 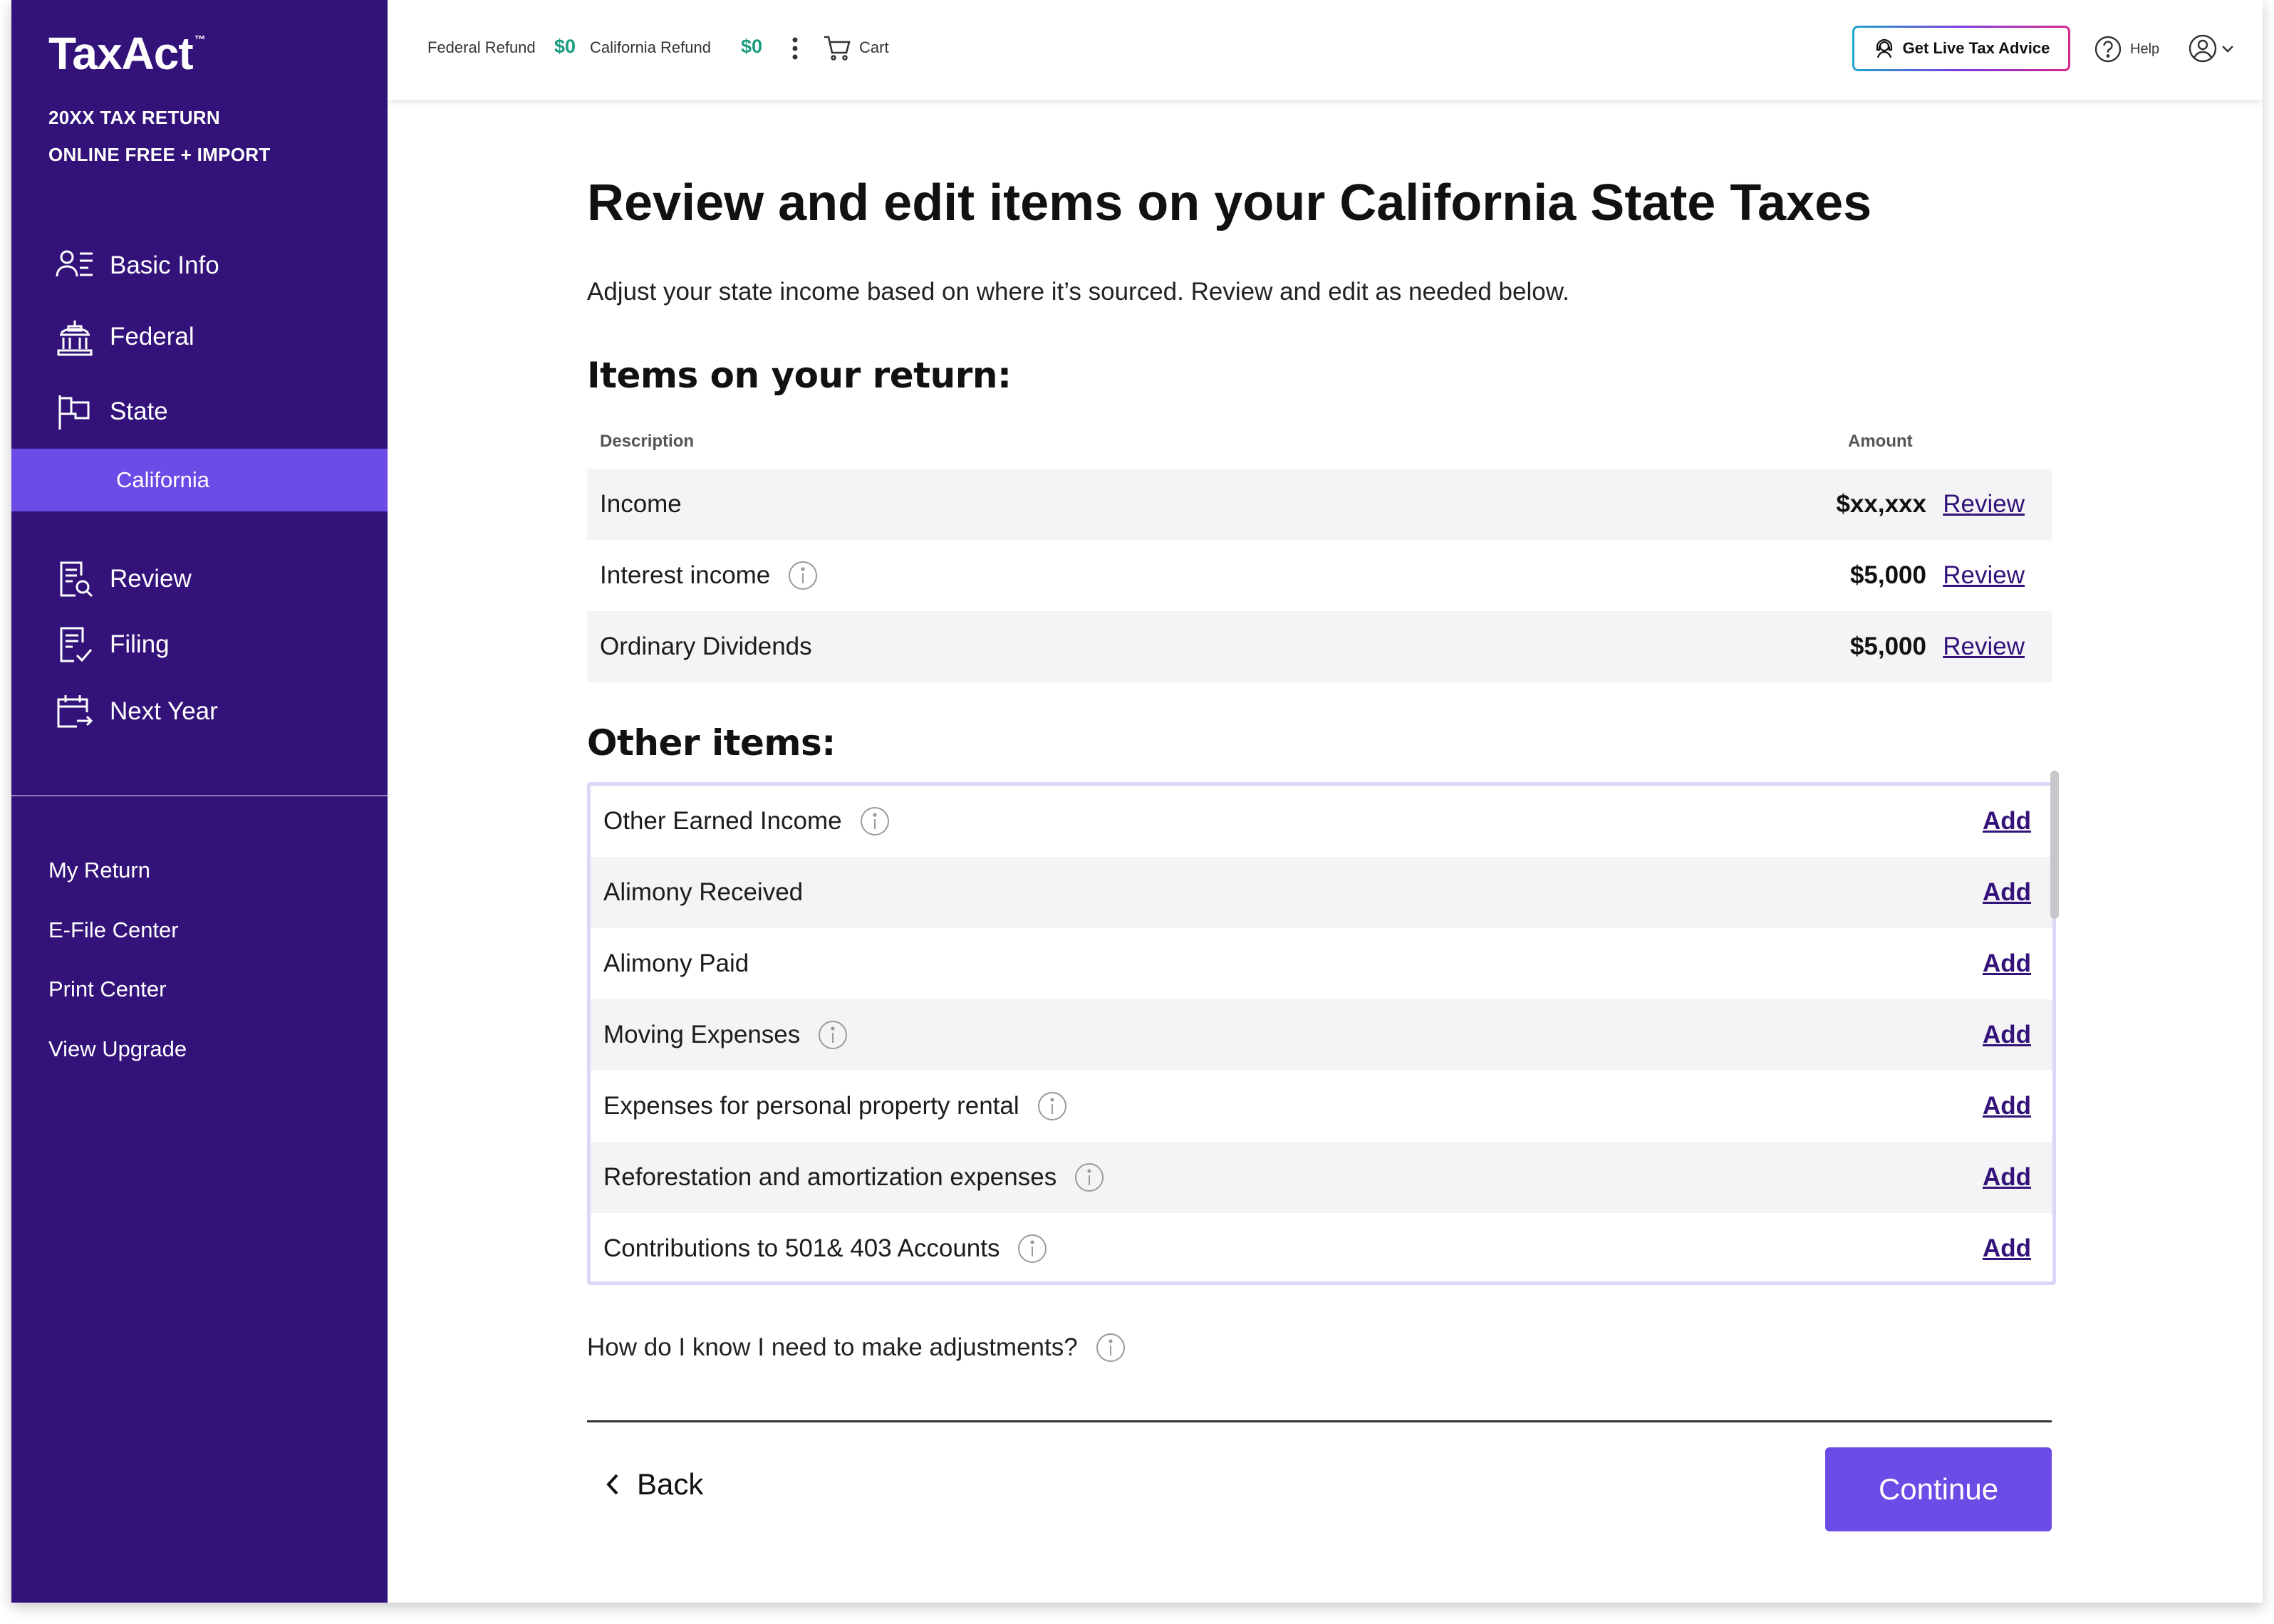 I want to click on government-building-icon, so click(x=74, y=337).